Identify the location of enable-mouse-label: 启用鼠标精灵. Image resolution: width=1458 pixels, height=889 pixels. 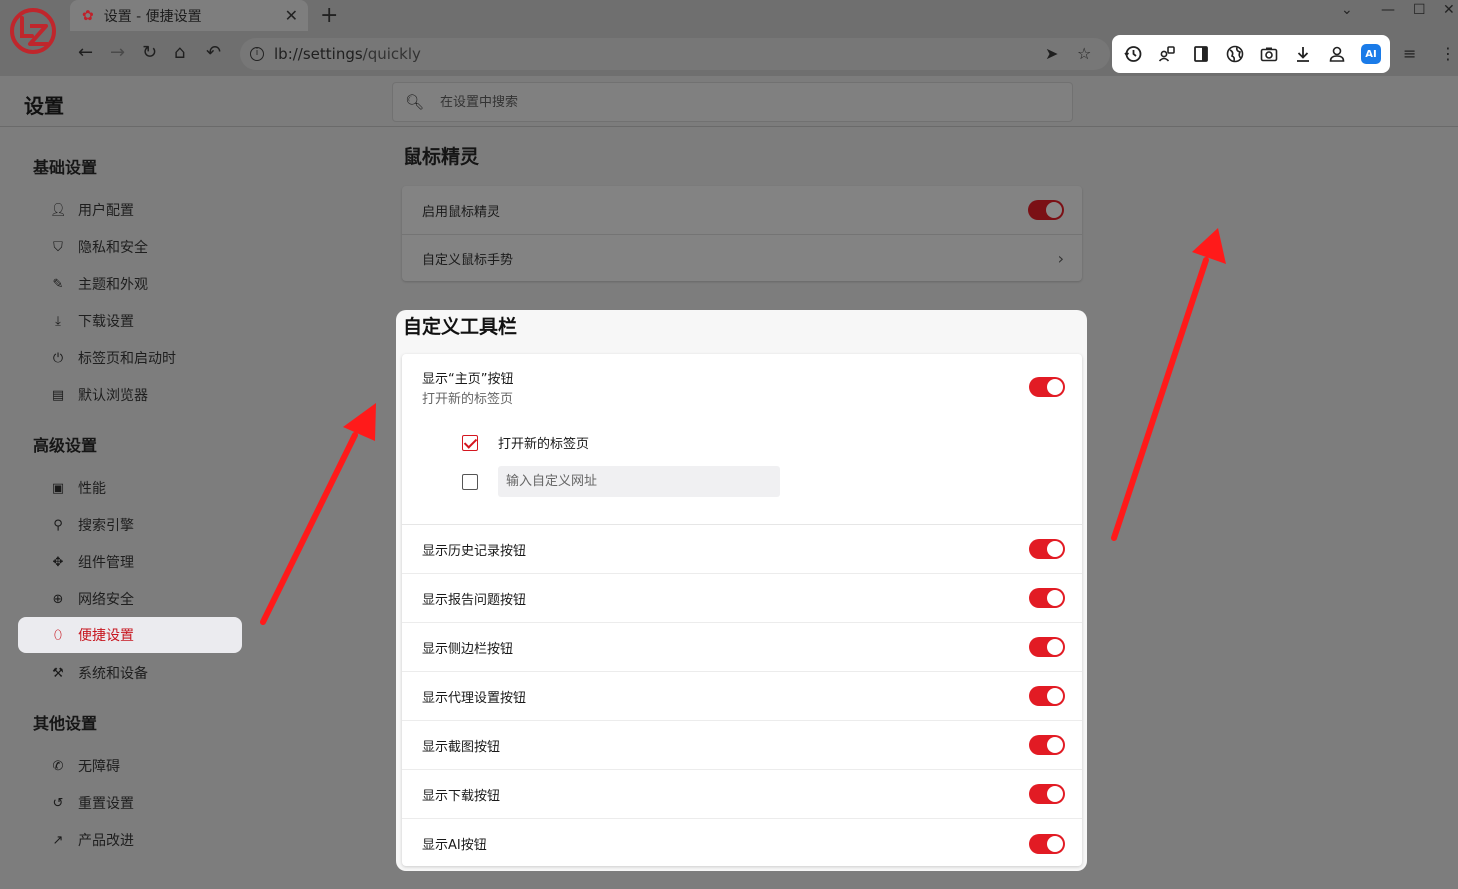
(461, 212).